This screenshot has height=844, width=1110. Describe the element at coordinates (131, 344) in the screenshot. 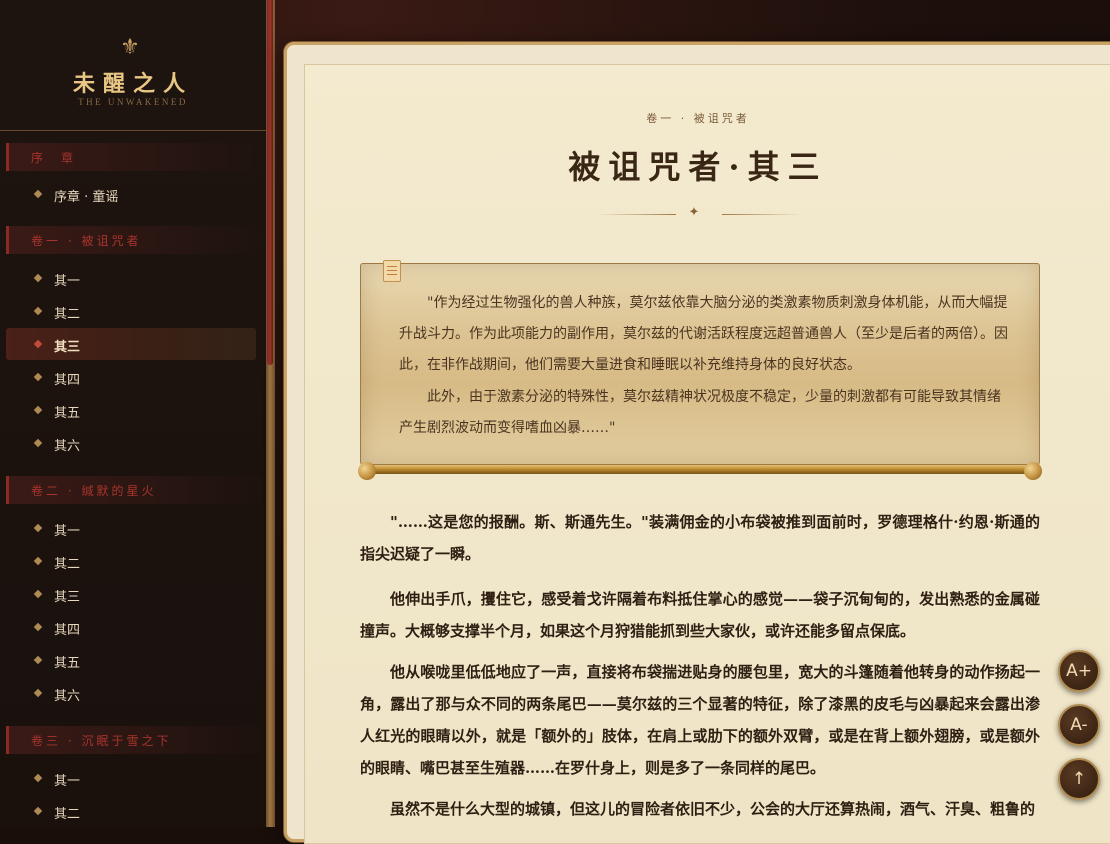

I see `chapter-item-active: 其三` at that location.